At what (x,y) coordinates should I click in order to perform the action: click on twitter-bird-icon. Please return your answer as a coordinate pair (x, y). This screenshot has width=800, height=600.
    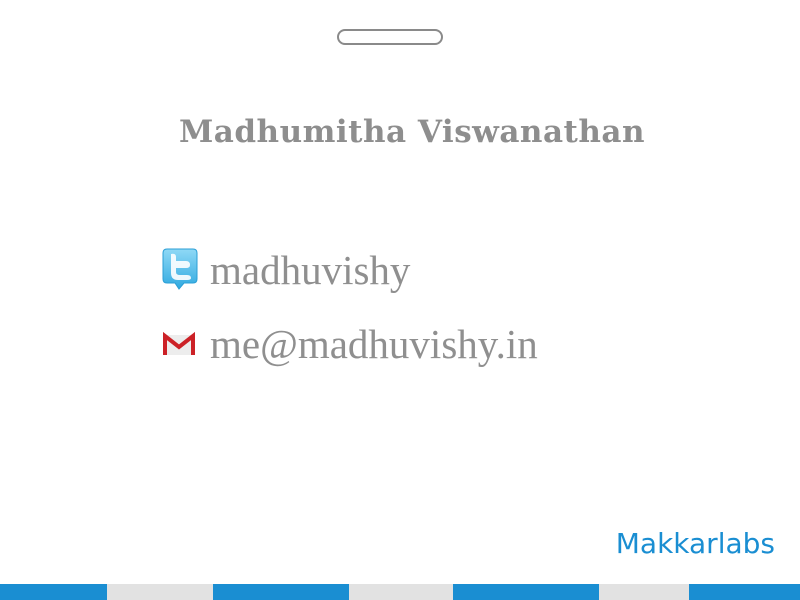
    Looking at the image, I should click on (181, 270).